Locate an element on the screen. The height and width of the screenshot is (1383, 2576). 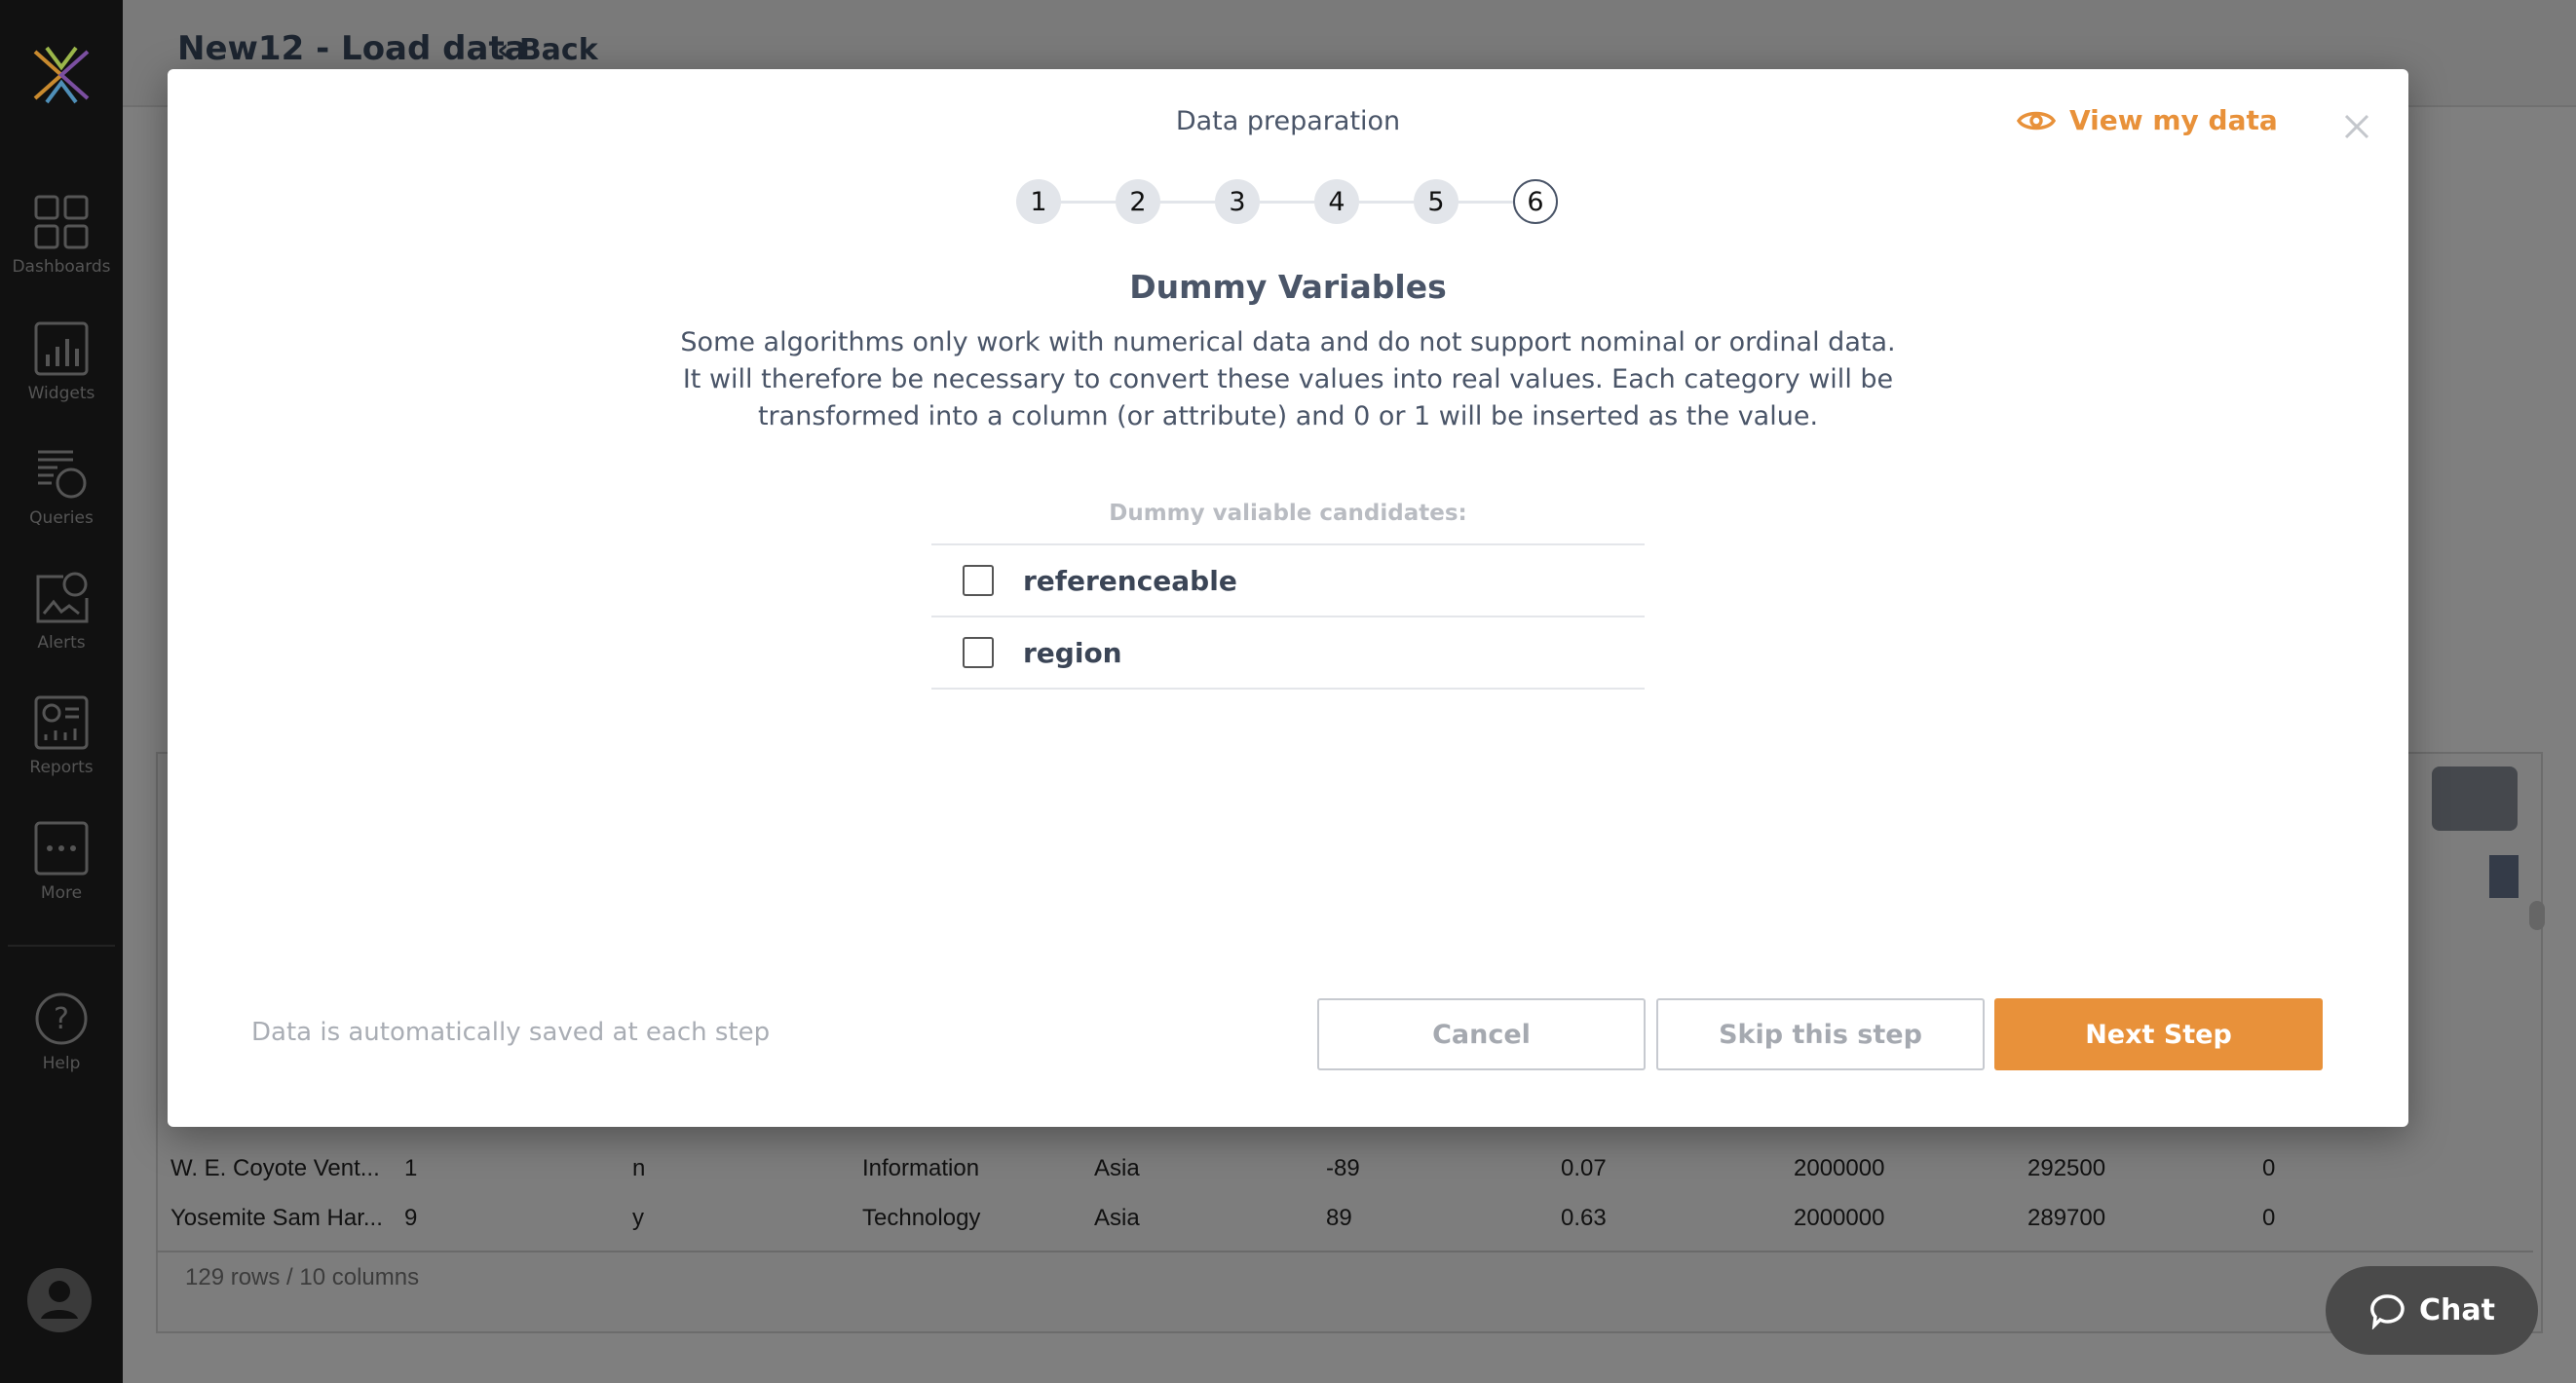
chat-label: Chat is located at coordinates (2457, 1310).